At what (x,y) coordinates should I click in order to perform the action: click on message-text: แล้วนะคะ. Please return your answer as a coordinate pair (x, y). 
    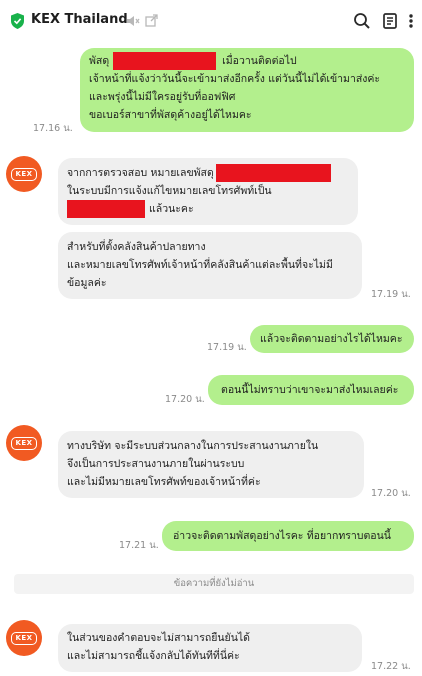
    Looking at the image, I should click on (171, 209).